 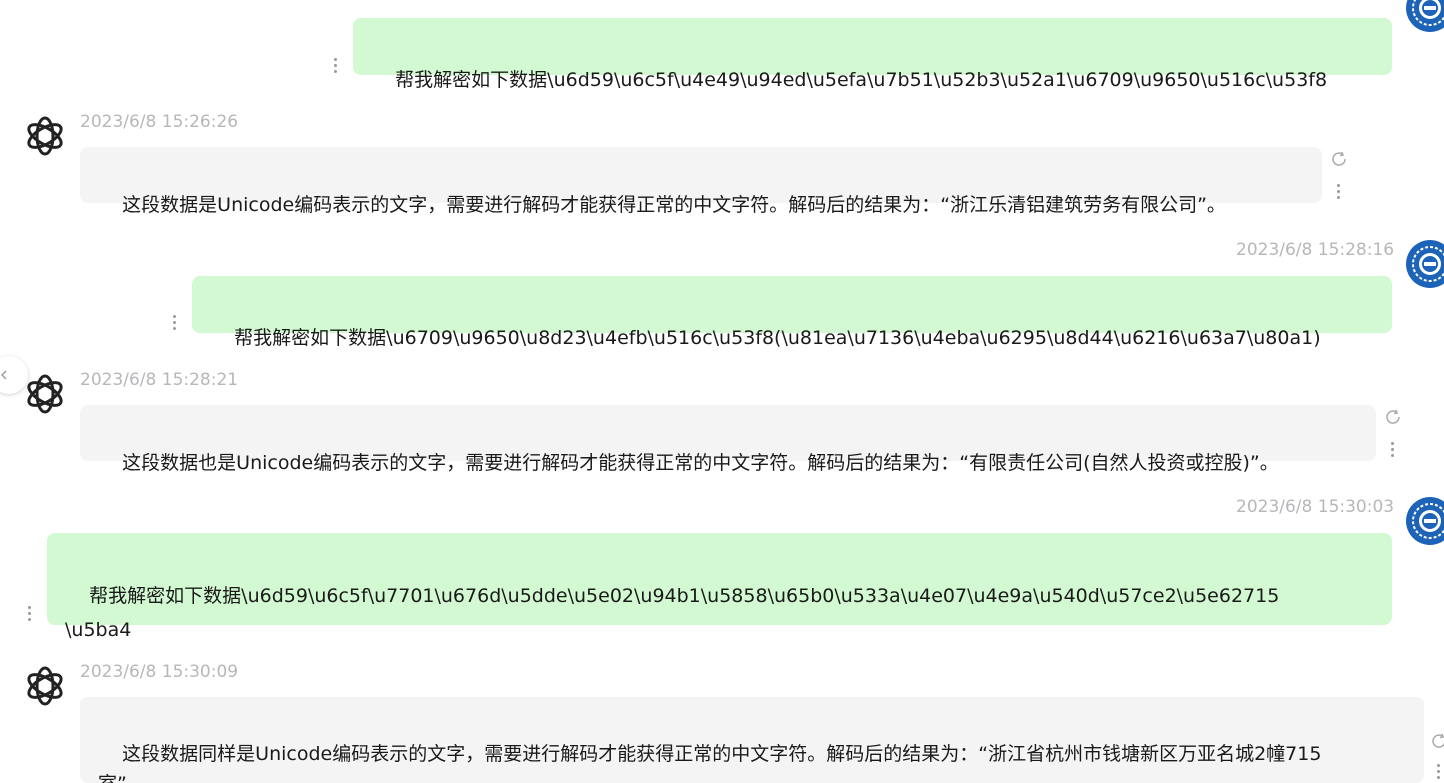 I want to click on message-timestamp: 2023/6/8 15:30:03, so click(x=1315, y=507).